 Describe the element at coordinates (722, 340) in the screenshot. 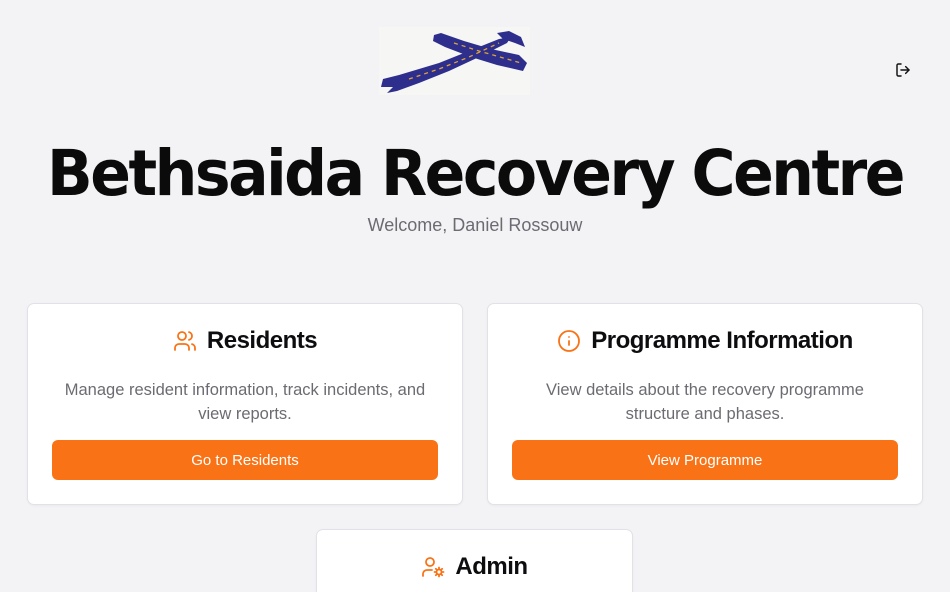

I see `programme-card-title: Programme Information` at that location.